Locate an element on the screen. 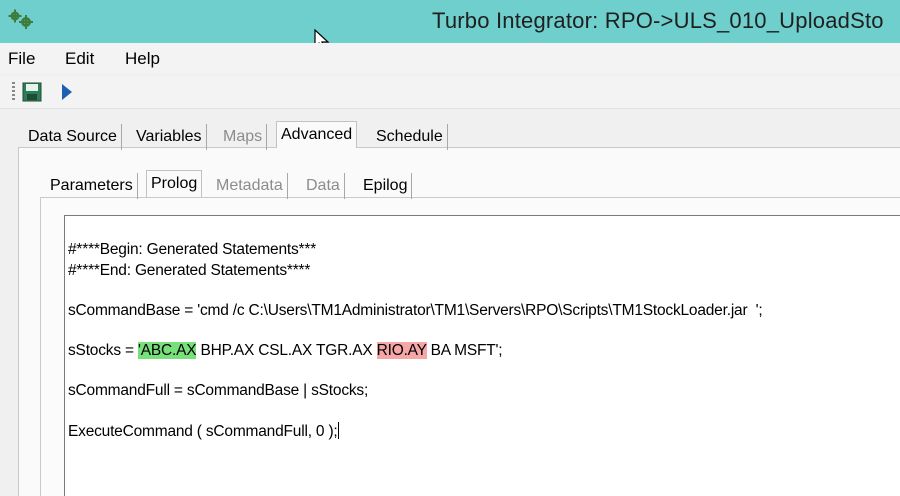 This screenshot has height=496, width=900. tab-data: Data is located at coordinates (323, 186).